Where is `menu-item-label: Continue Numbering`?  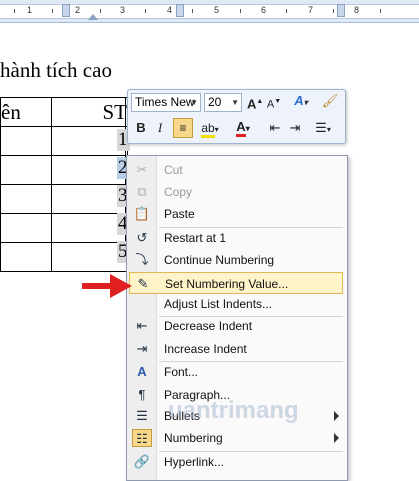 menu-item-label: Continue Numbering is located at coordinates (219, 260).